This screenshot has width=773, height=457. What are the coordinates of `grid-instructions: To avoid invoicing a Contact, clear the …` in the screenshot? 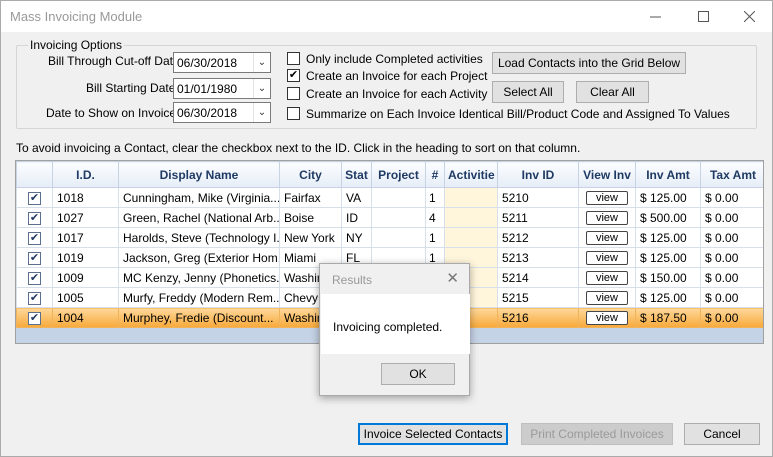 It's located at (298, 148).